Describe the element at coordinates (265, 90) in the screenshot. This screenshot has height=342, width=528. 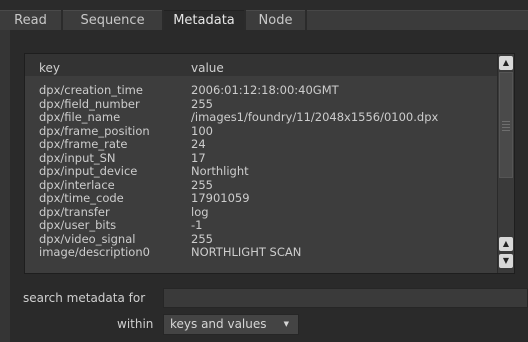
I see `row-value: 2006:01:12:18:00:40GMT` at that location.